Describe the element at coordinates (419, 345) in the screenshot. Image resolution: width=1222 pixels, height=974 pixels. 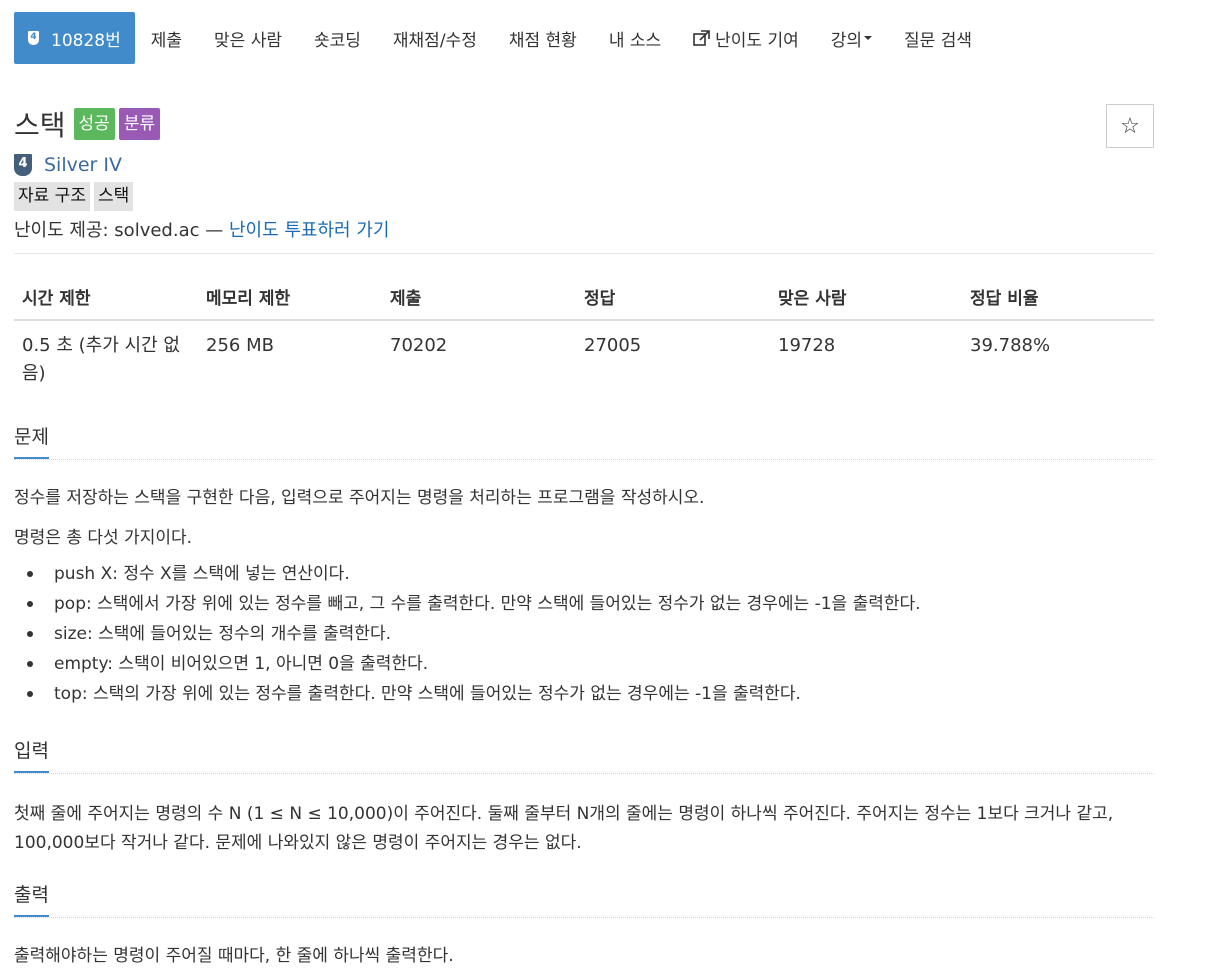
I see `value-submissions: 70202` at that location.